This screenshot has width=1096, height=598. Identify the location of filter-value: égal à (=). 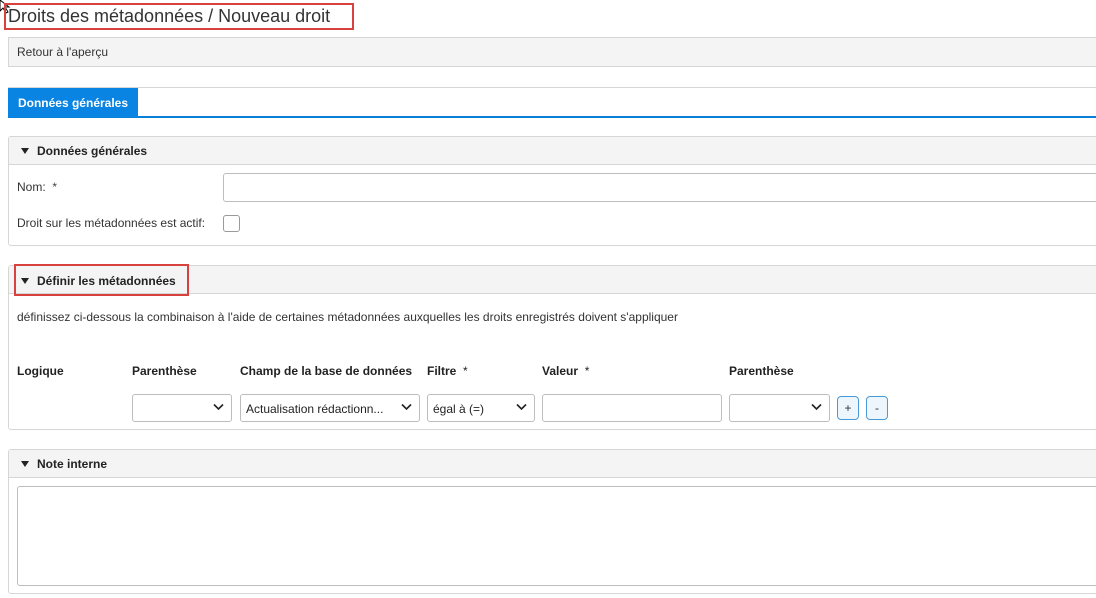
(459, 409).